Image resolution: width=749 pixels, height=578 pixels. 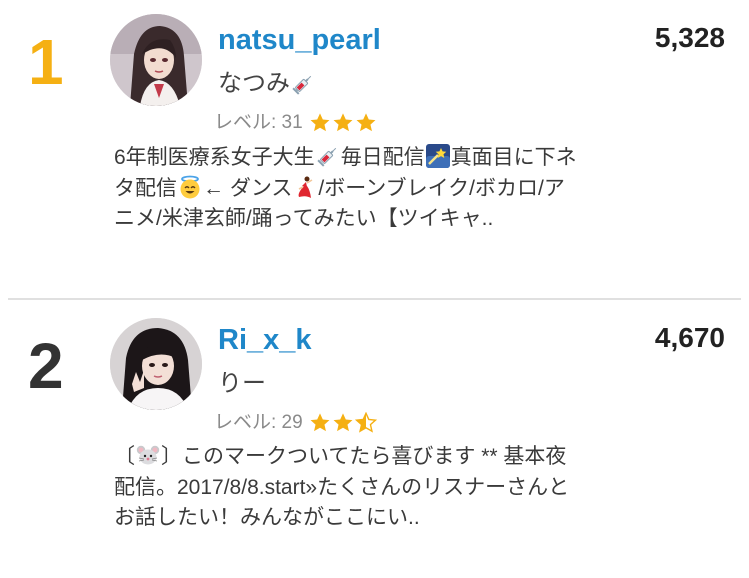 I want to click on level-label: レベル: 31, so click(x=258, y=122).